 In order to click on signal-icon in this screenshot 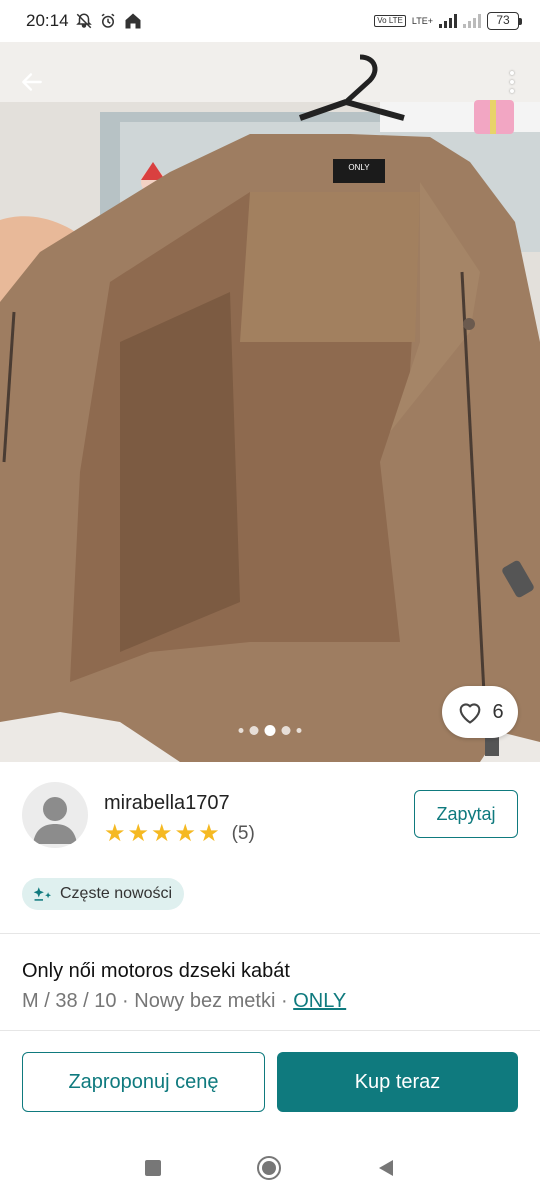, I will do `click(448, 21)`.